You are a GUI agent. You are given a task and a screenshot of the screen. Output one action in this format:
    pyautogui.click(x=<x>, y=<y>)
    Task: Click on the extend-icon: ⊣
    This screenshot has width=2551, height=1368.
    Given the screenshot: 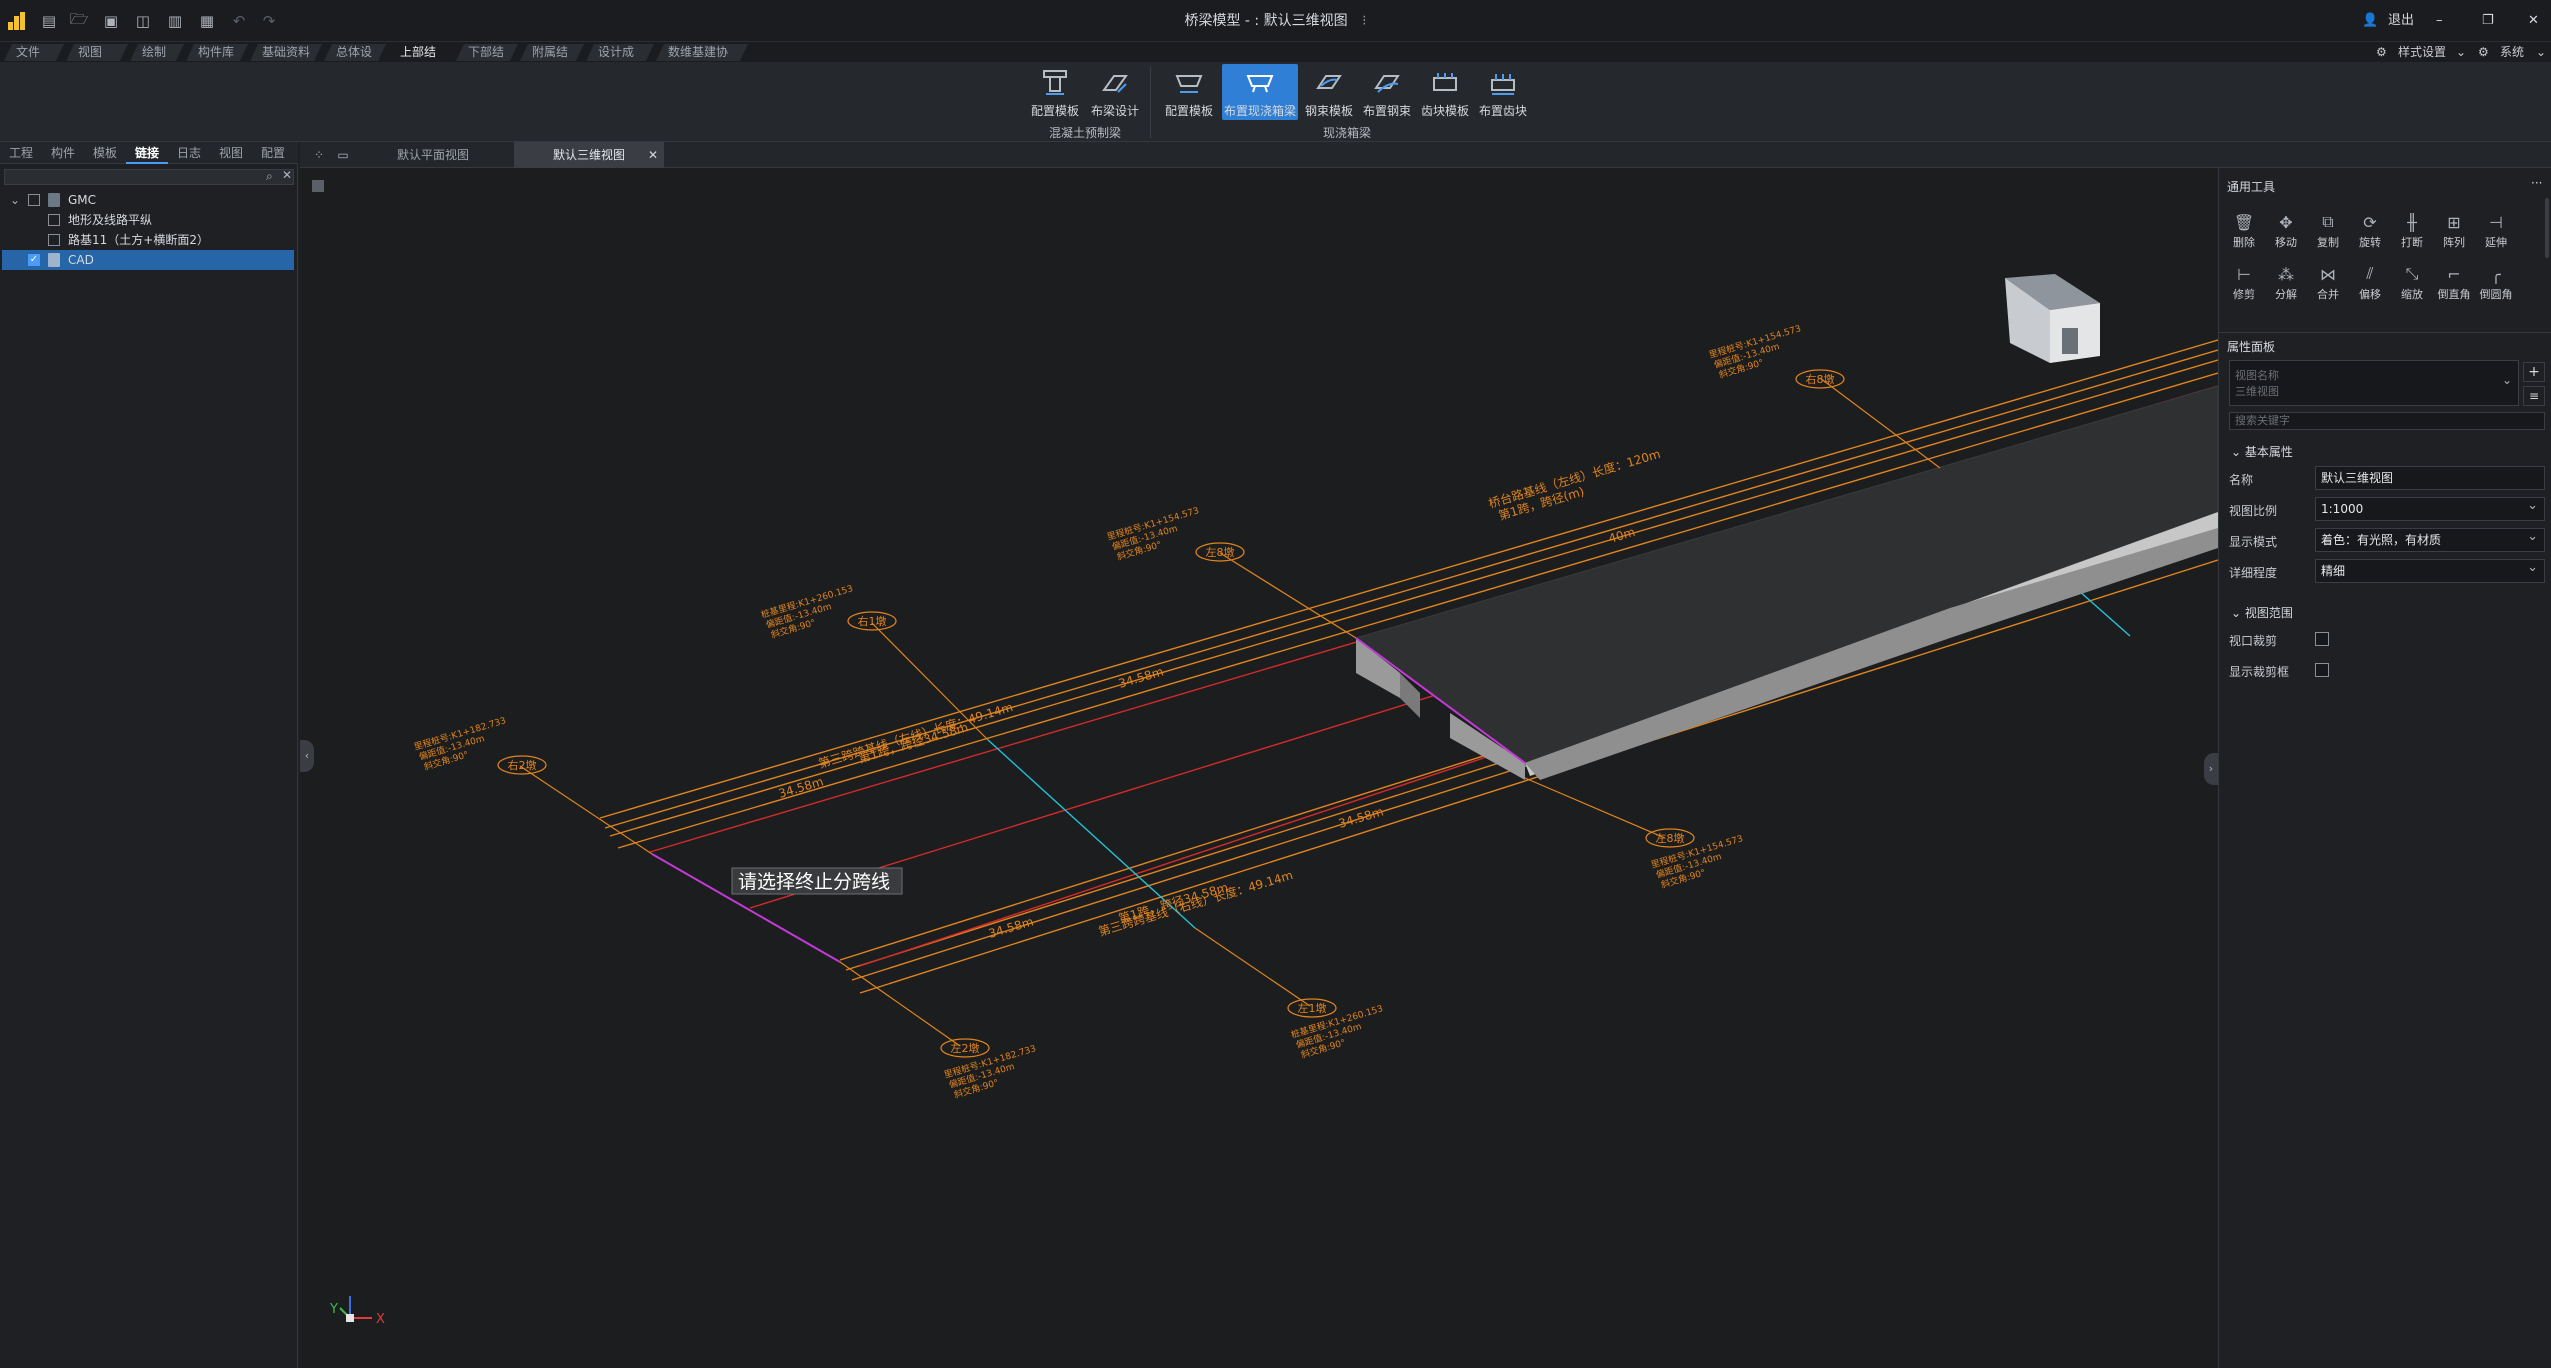 What is the action you would take?
    pyautogui.click(x=2496, y=222)
    